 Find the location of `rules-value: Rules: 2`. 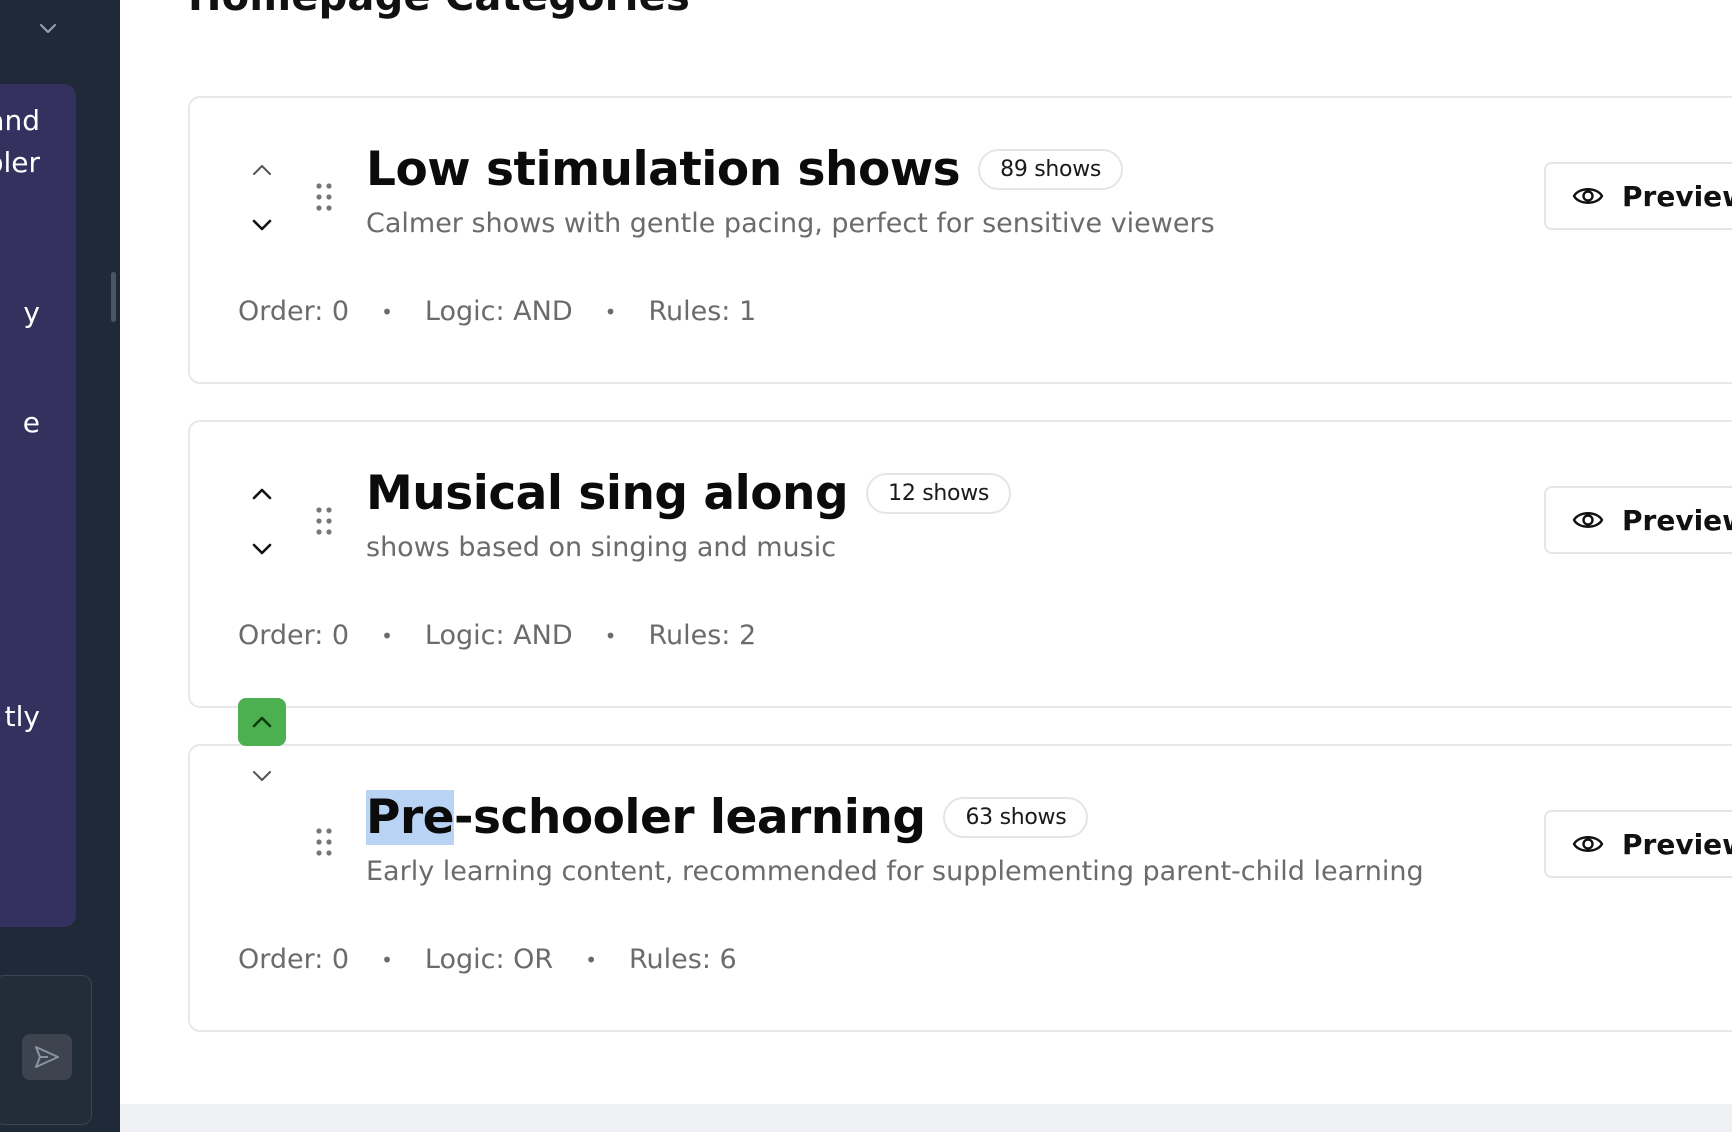

rules-value: Rules: 2 is located at coordinates (702, 635).